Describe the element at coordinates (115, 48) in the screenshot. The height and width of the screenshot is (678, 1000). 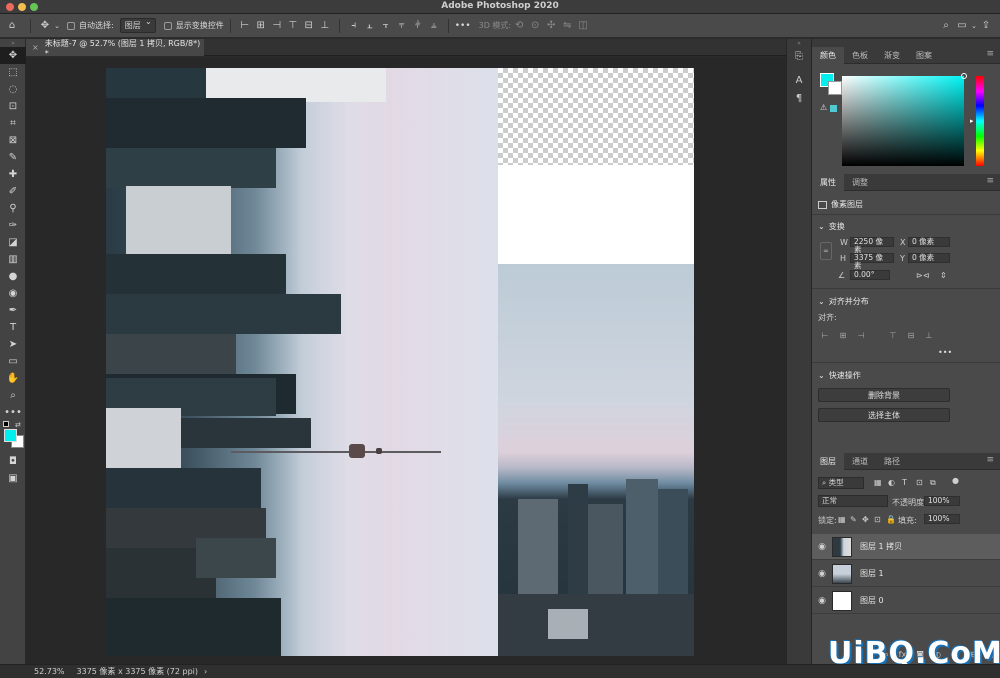
I see `document-tab: × 未标题-7 @ 52.7% (图层 1 拷贝, RGB/8*) *` at that location.